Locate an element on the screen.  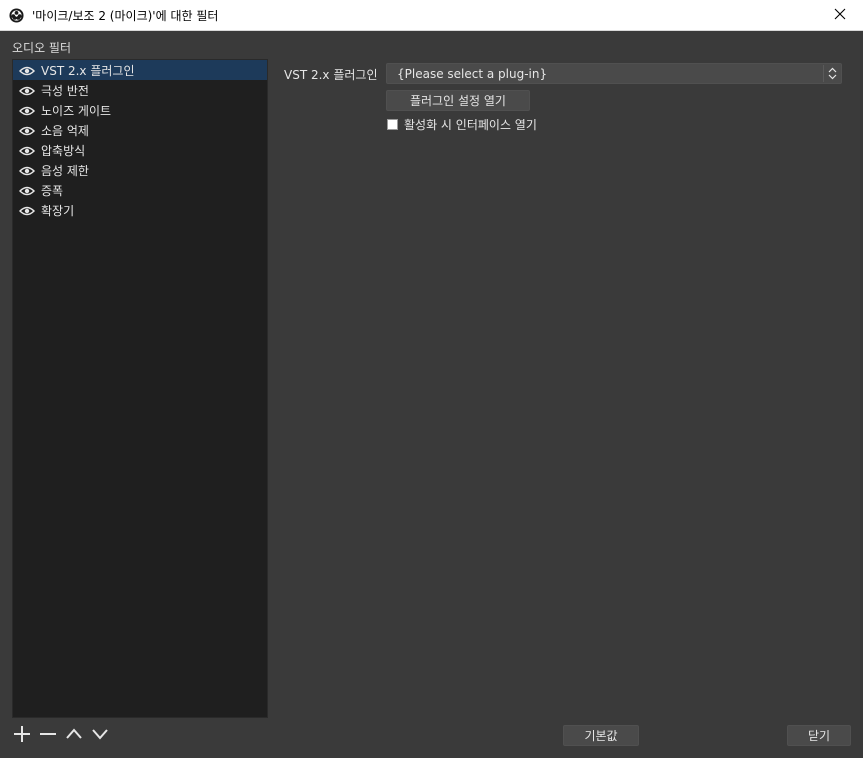
vst-plugin-label: VST 2.x 플러그인 is located at coordinates (331, 75).